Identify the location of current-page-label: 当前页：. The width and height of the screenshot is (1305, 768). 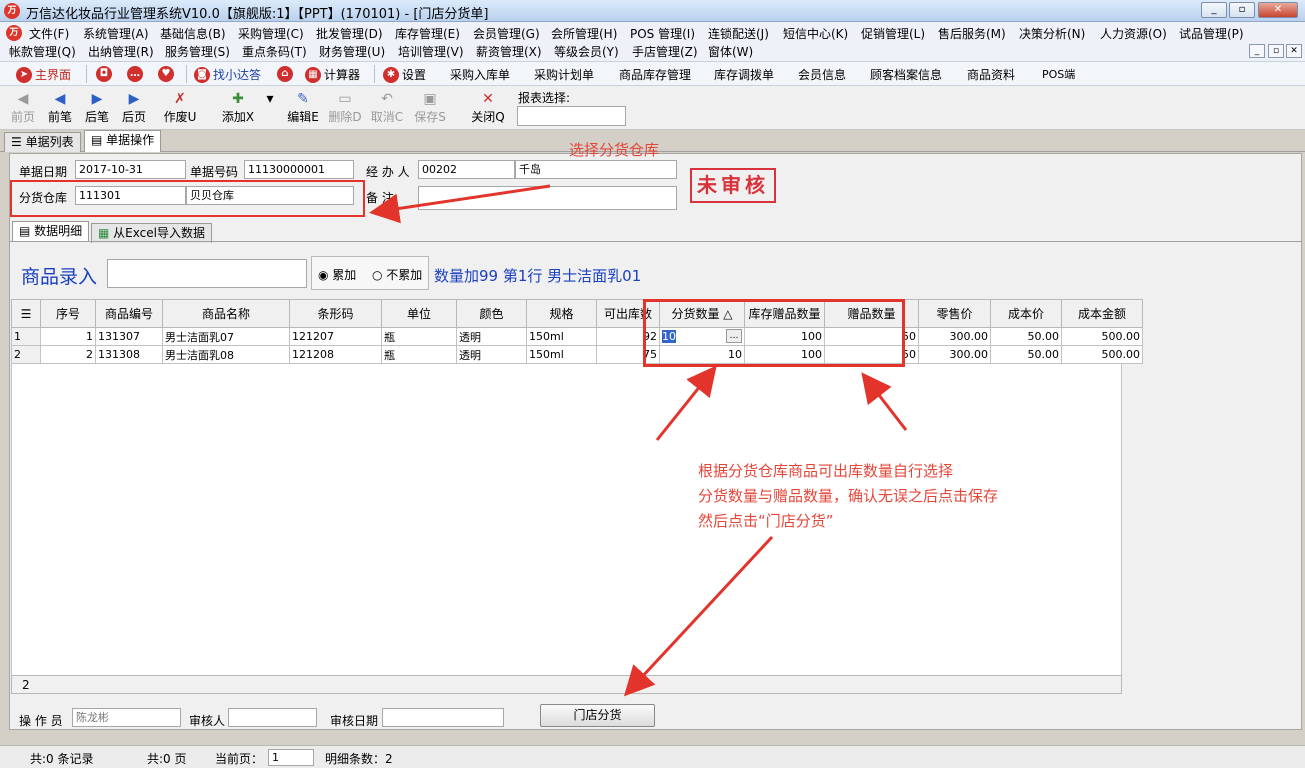
(239, 759).